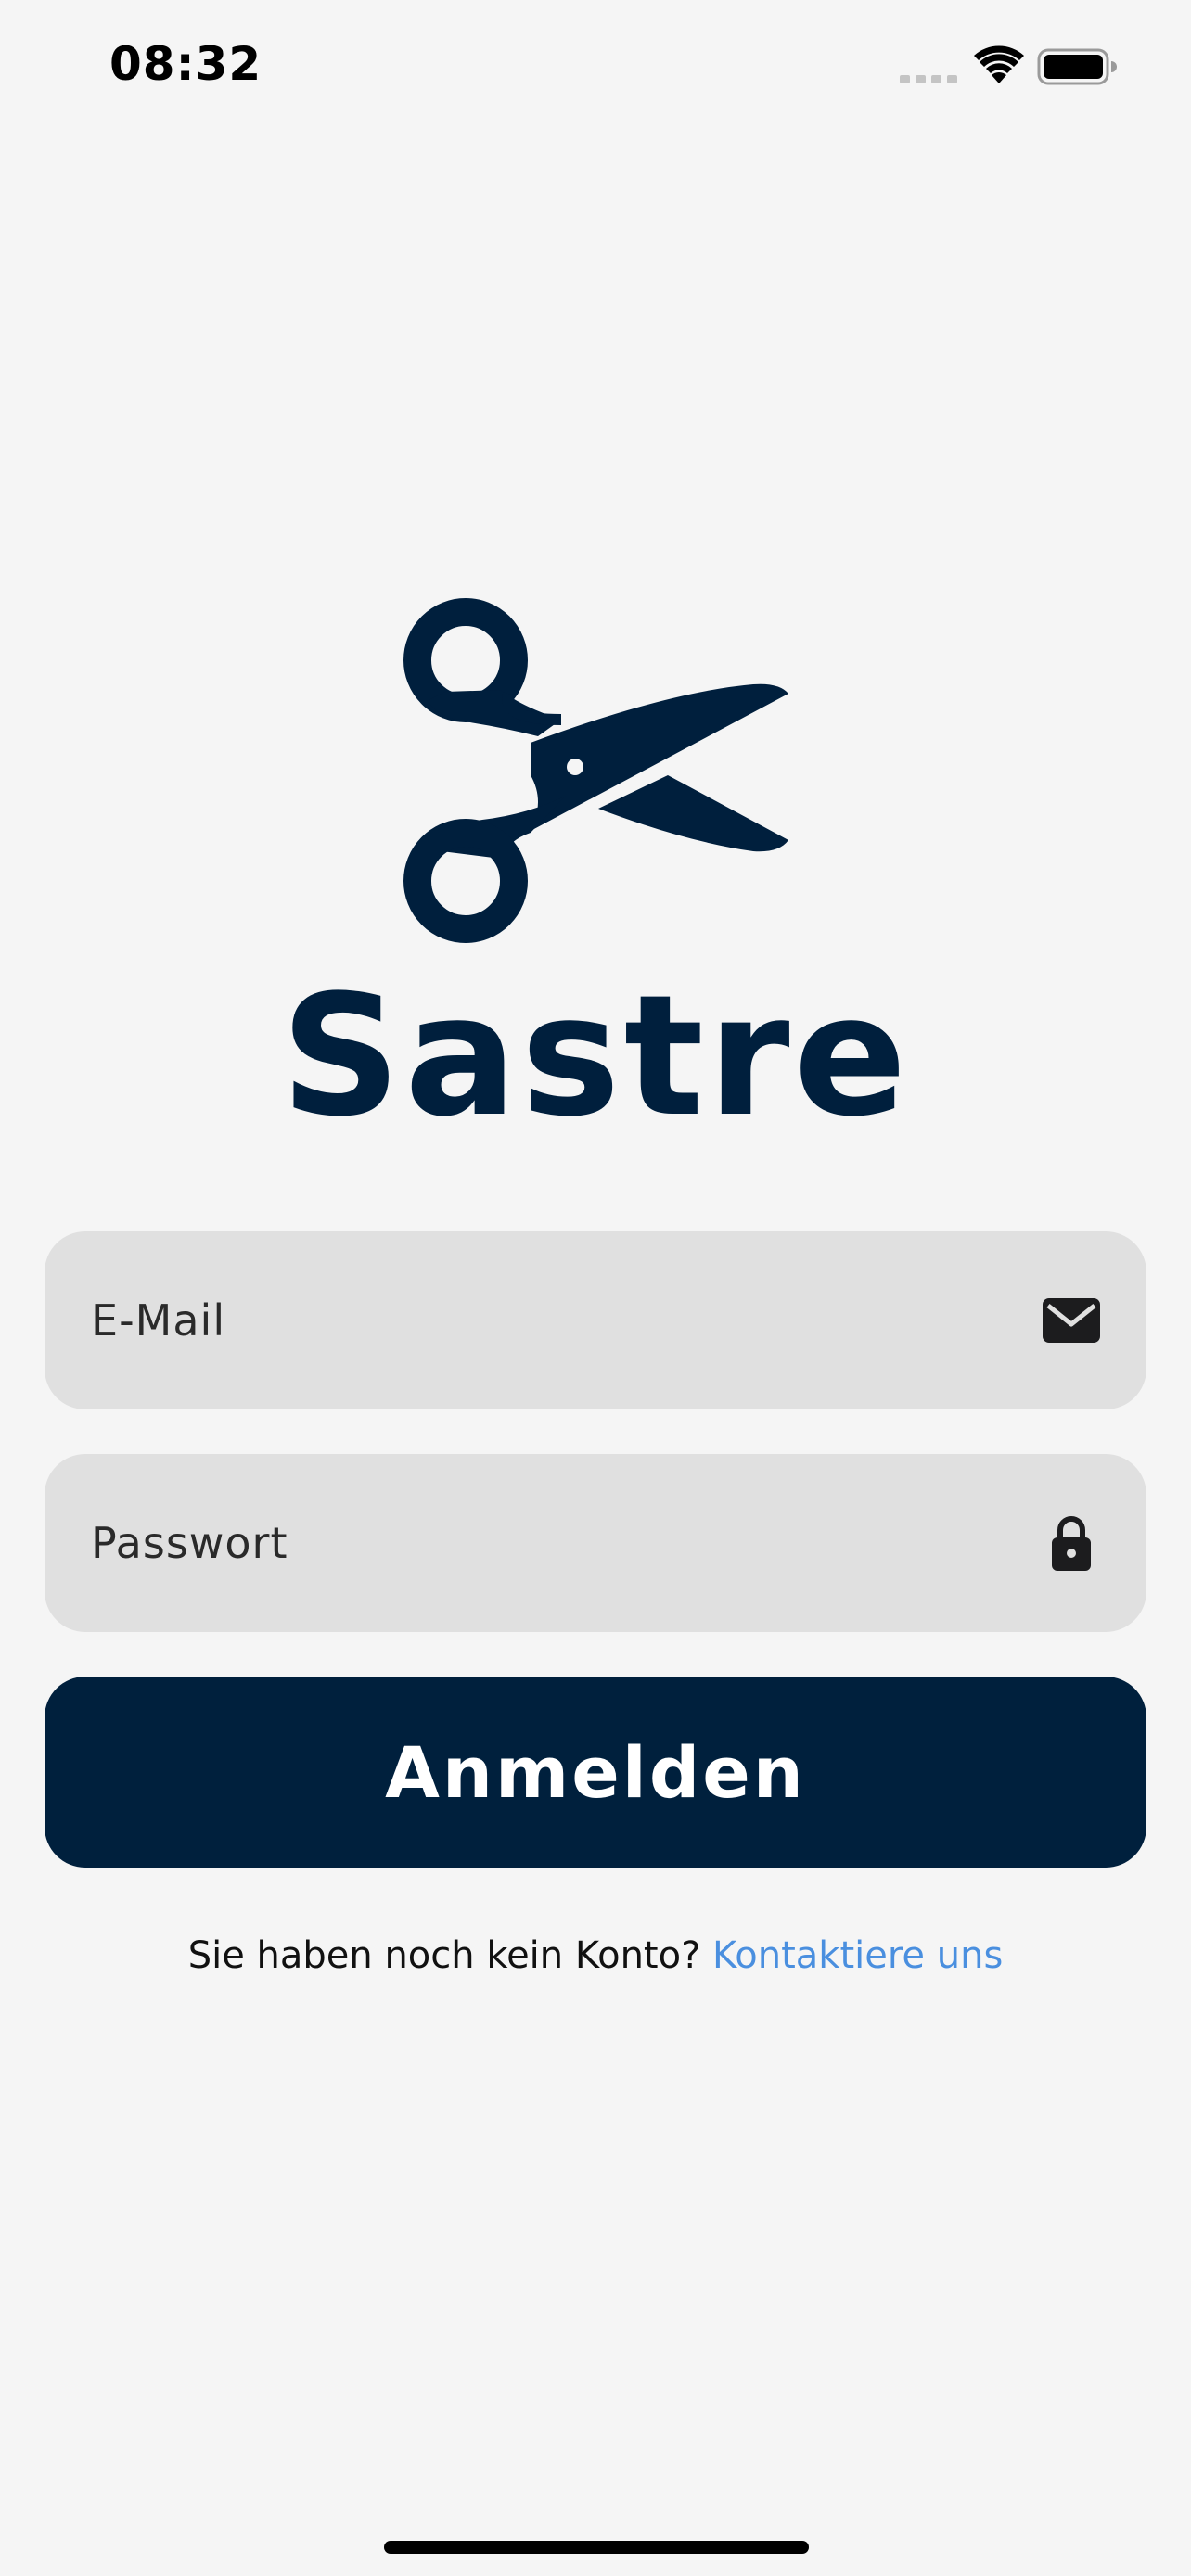 Image resolution: width=1191 pixels, height=2576 pixels. Describe the element at coordinates (595, 65) in the screenshot. I see `status-bar: 08:32` at that location.